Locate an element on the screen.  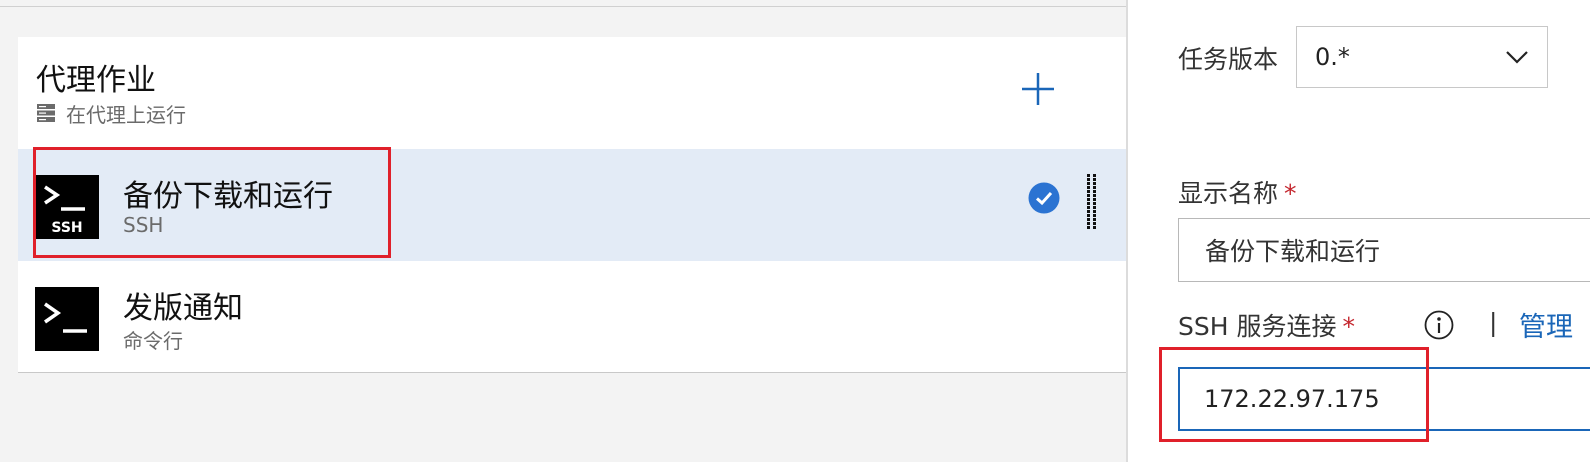
agent-job-subtitle: 在代理上运行 is located at coordinates (111, 114).